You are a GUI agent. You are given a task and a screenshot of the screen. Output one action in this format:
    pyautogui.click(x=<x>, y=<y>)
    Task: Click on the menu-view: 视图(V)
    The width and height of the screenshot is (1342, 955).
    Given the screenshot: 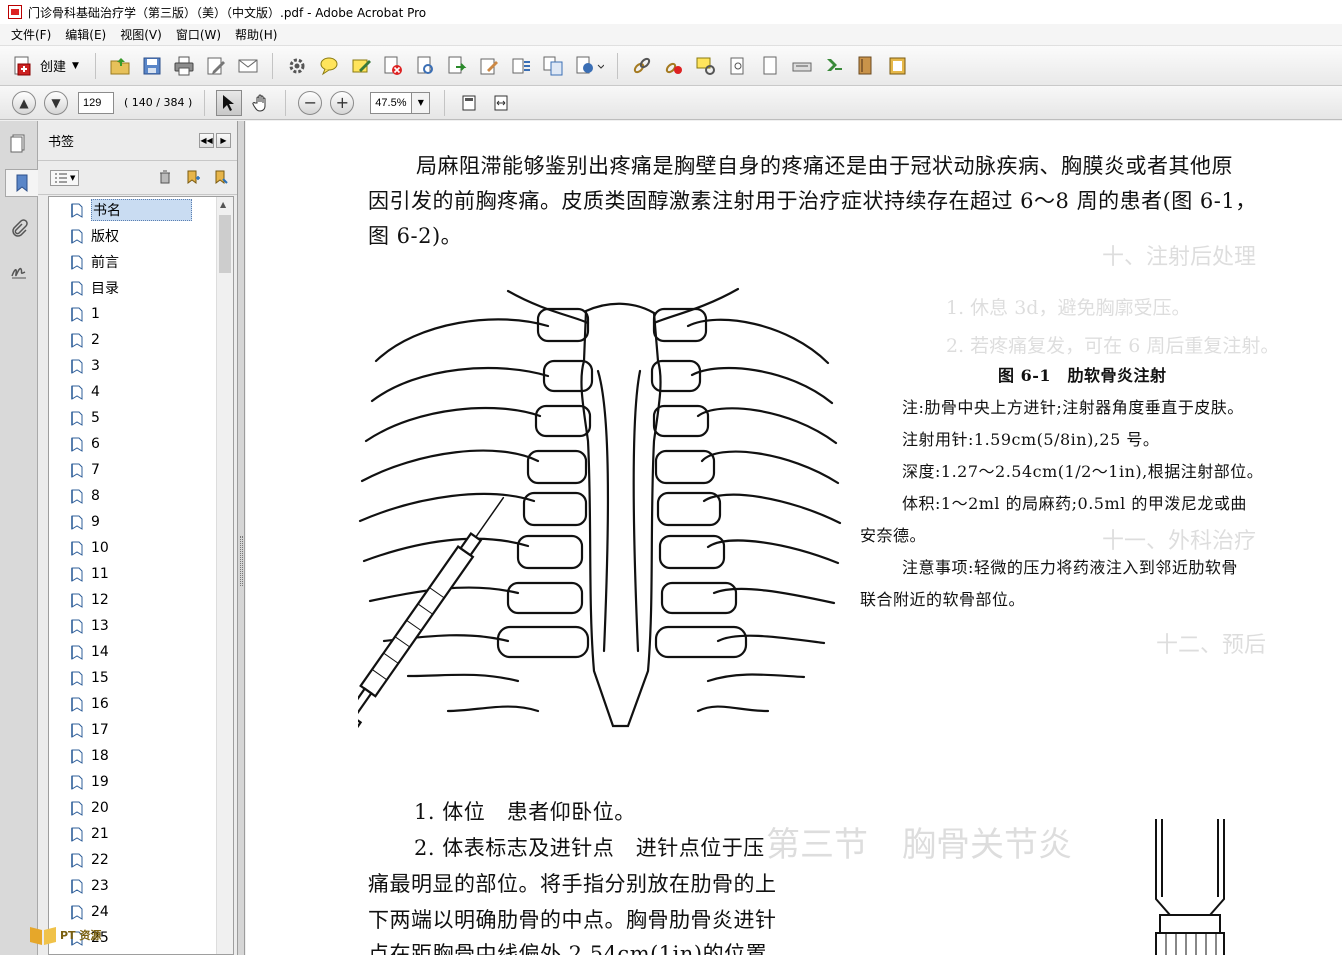 What is the action you would take?
    pyautogui.click(x=141, y=35)
    